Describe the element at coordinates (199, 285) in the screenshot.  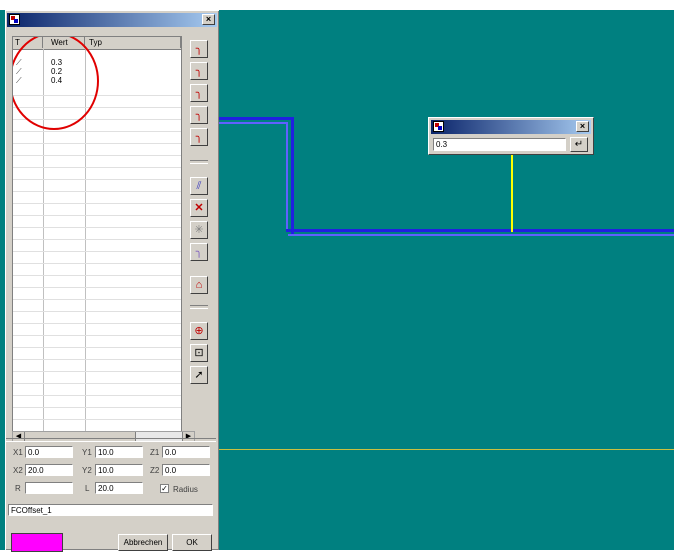
I see `shape-tool-button: ⌂` at that location.